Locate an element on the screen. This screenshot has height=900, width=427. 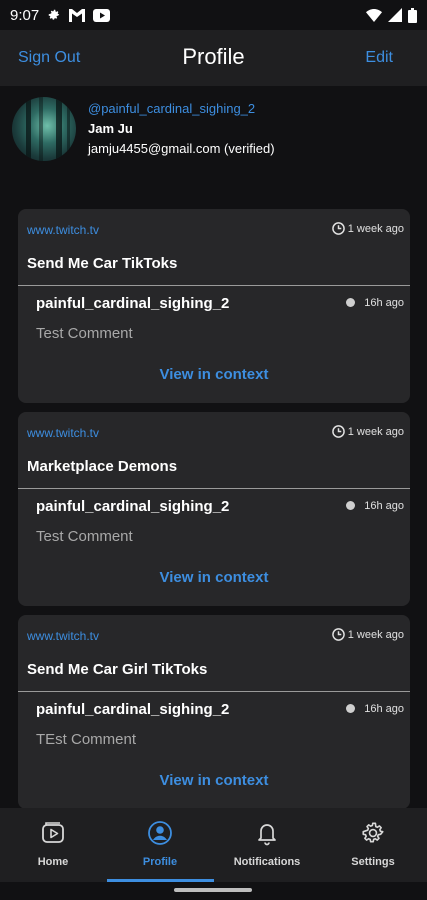
page-title: Profile is located at coordinates (213, 56).